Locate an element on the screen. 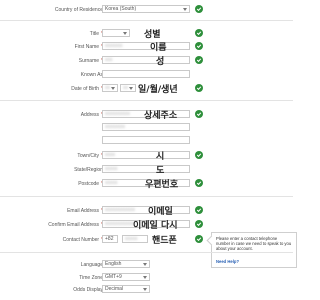 This screenshot has width=320, height=300. email-valid-check-icon is located at coordinates (199, 210).